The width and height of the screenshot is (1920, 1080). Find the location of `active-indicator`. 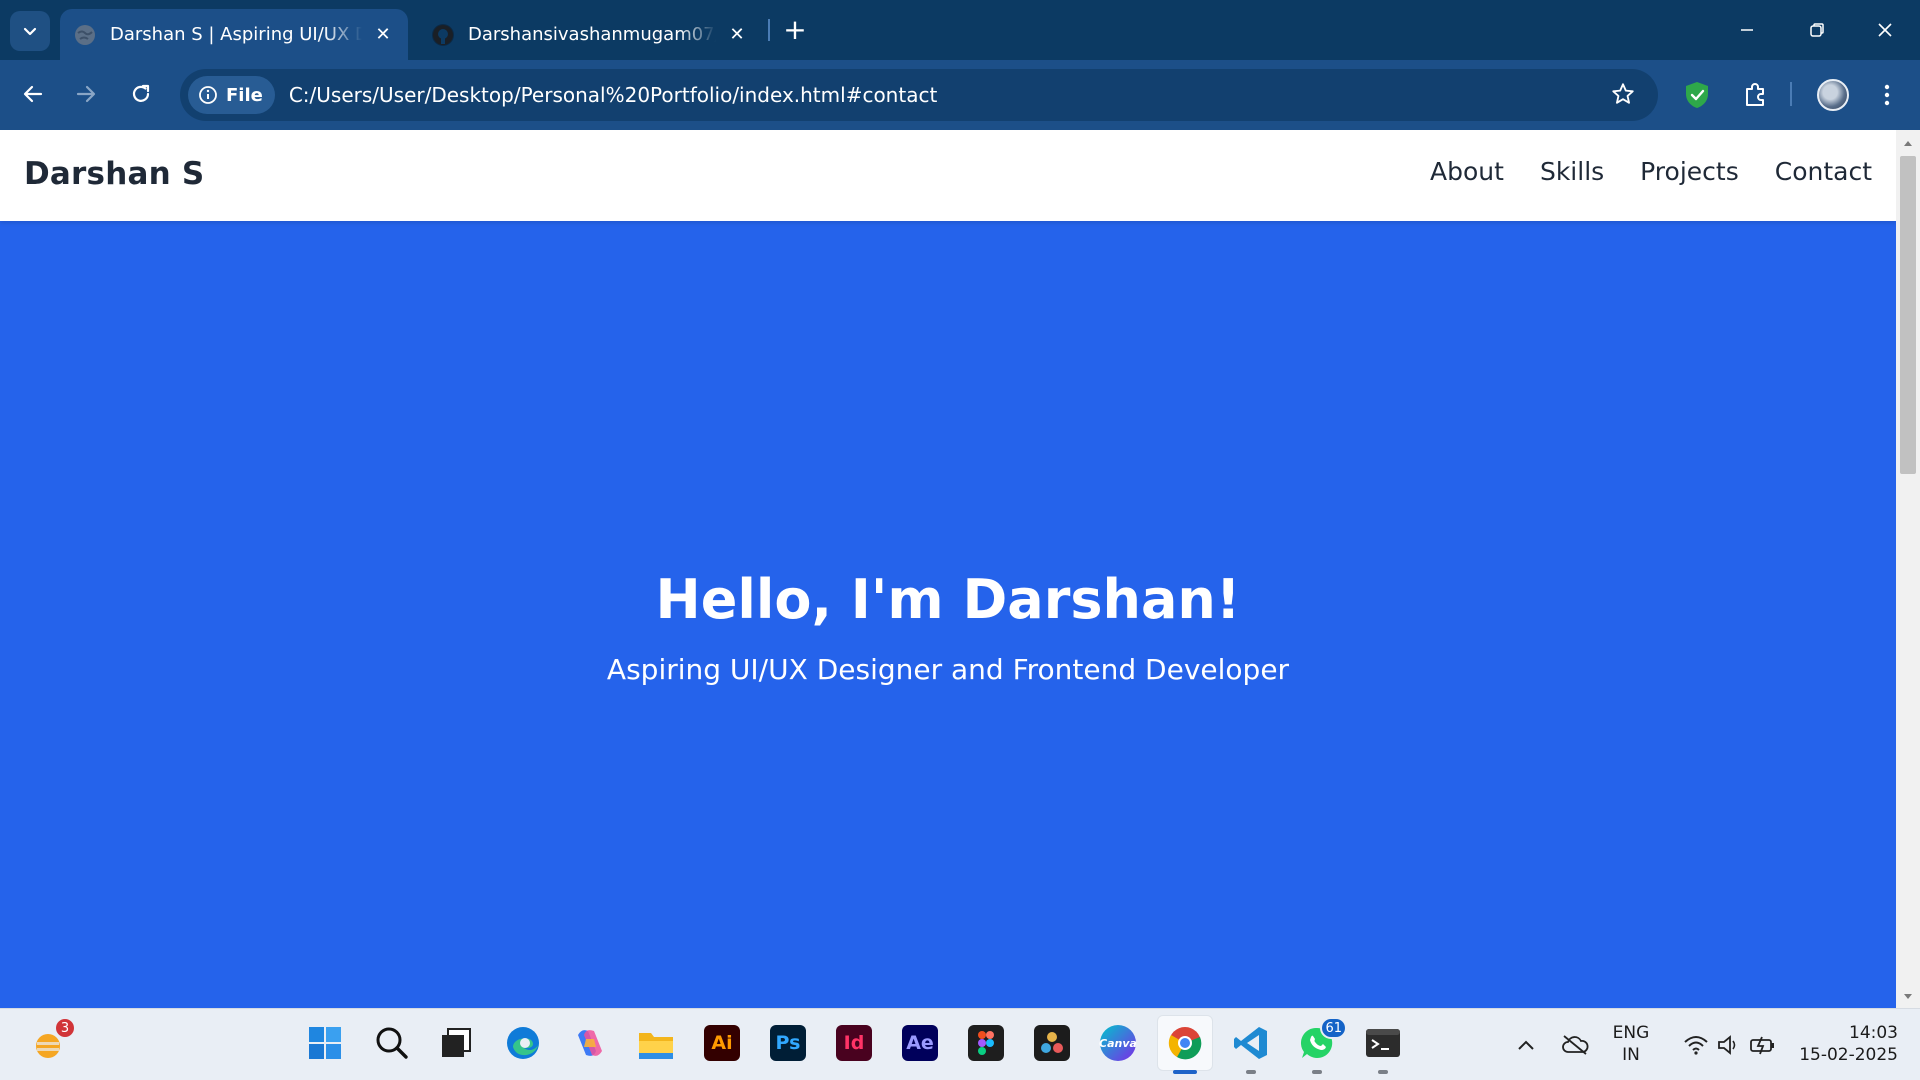

active-indicator is located at coordinates (1185, 1072).